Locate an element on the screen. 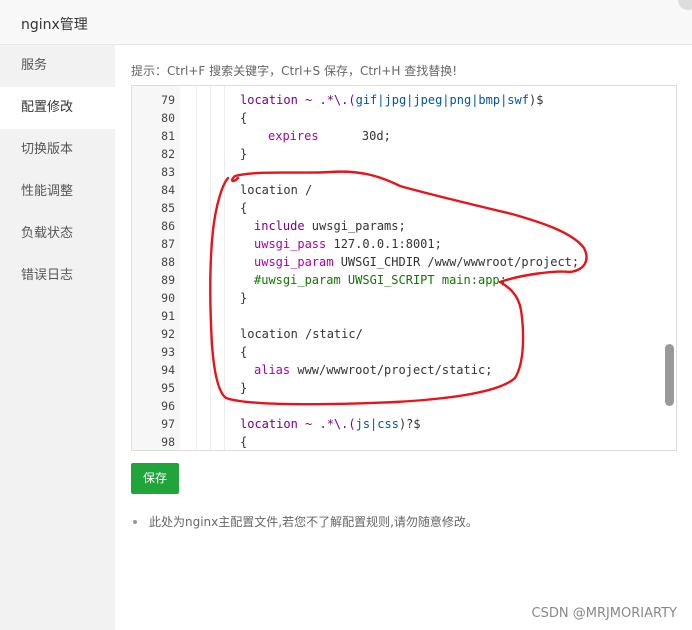 The width and height of the screenshot is (692, 630). code-token: 127.0.0.1:8001; is located at coordinates (384, 244).